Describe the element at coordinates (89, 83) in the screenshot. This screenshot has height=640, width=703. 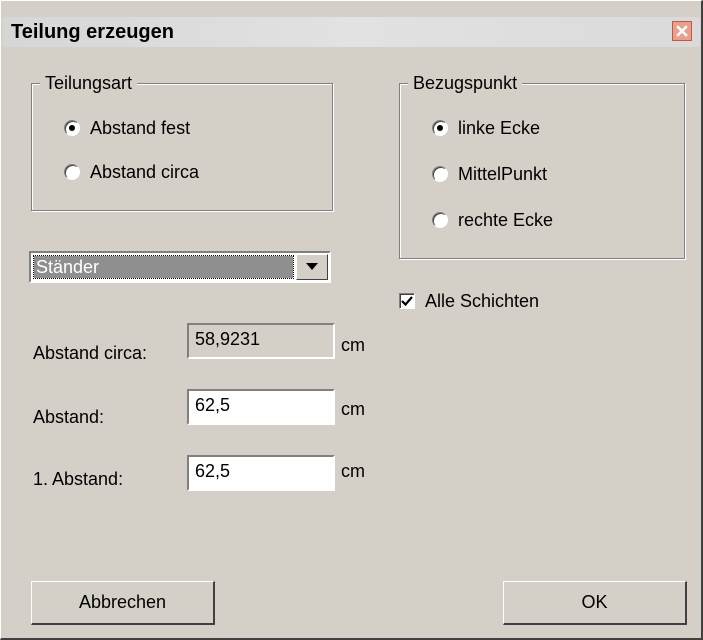
I see `teilungsart-group-label: Teilungsart` at that location.